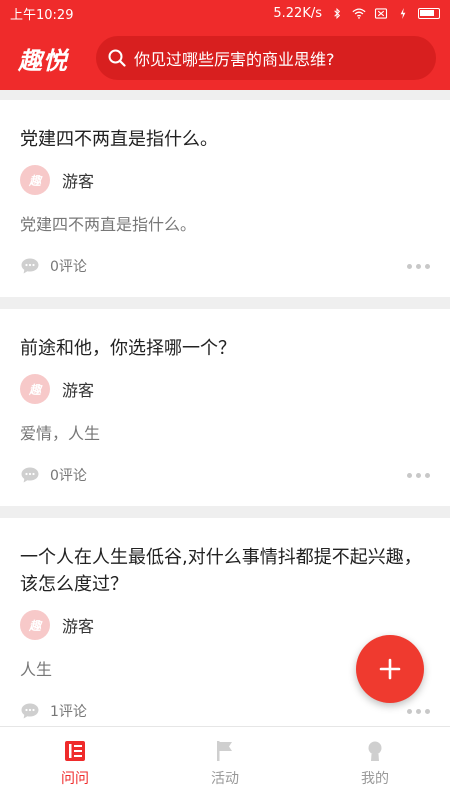  Describe the element at coordinates (375, 763) in the screenshot. I see `nav-tab-mine: 我的` at that location.